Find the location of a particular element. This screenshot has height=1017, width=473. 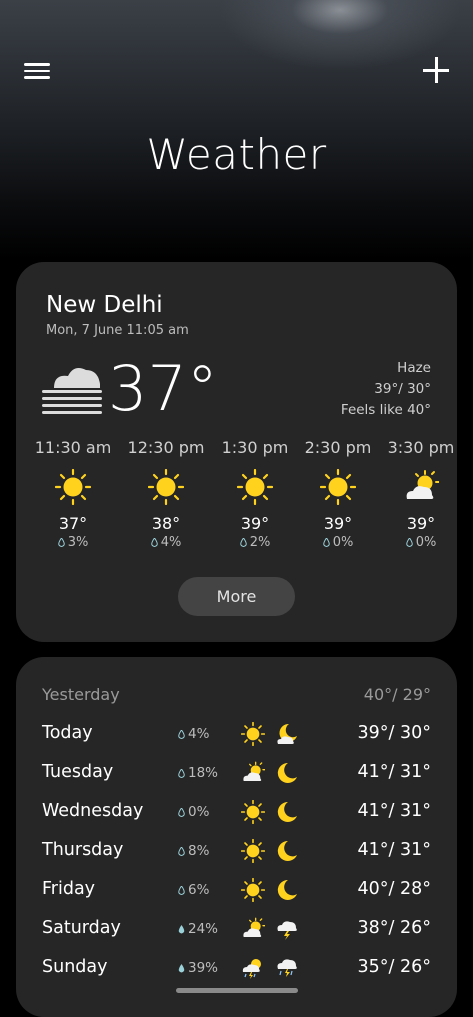

page-title: Weather is located at coordinates (236, 154).